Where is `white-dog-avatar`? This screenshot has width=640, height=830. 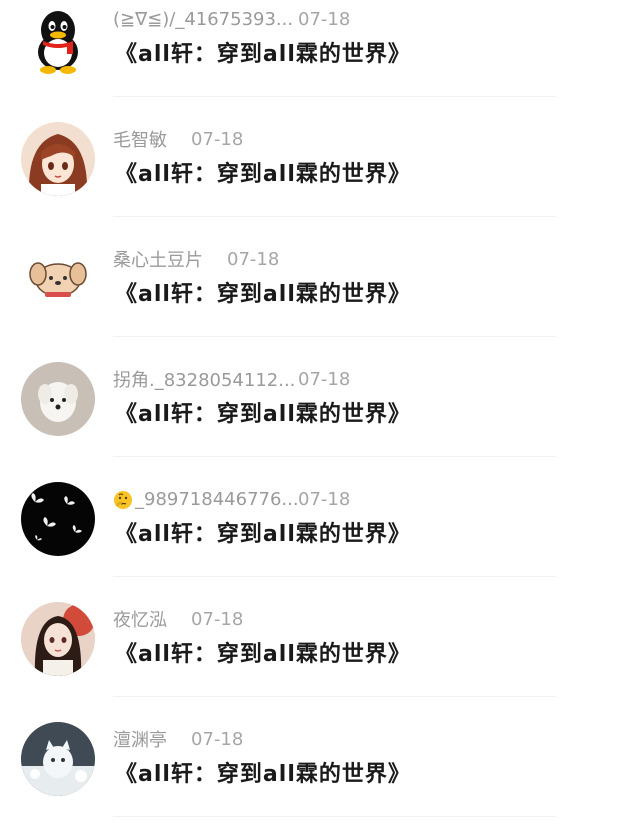
white-dog-avatar is located at coordinates (58, 399).